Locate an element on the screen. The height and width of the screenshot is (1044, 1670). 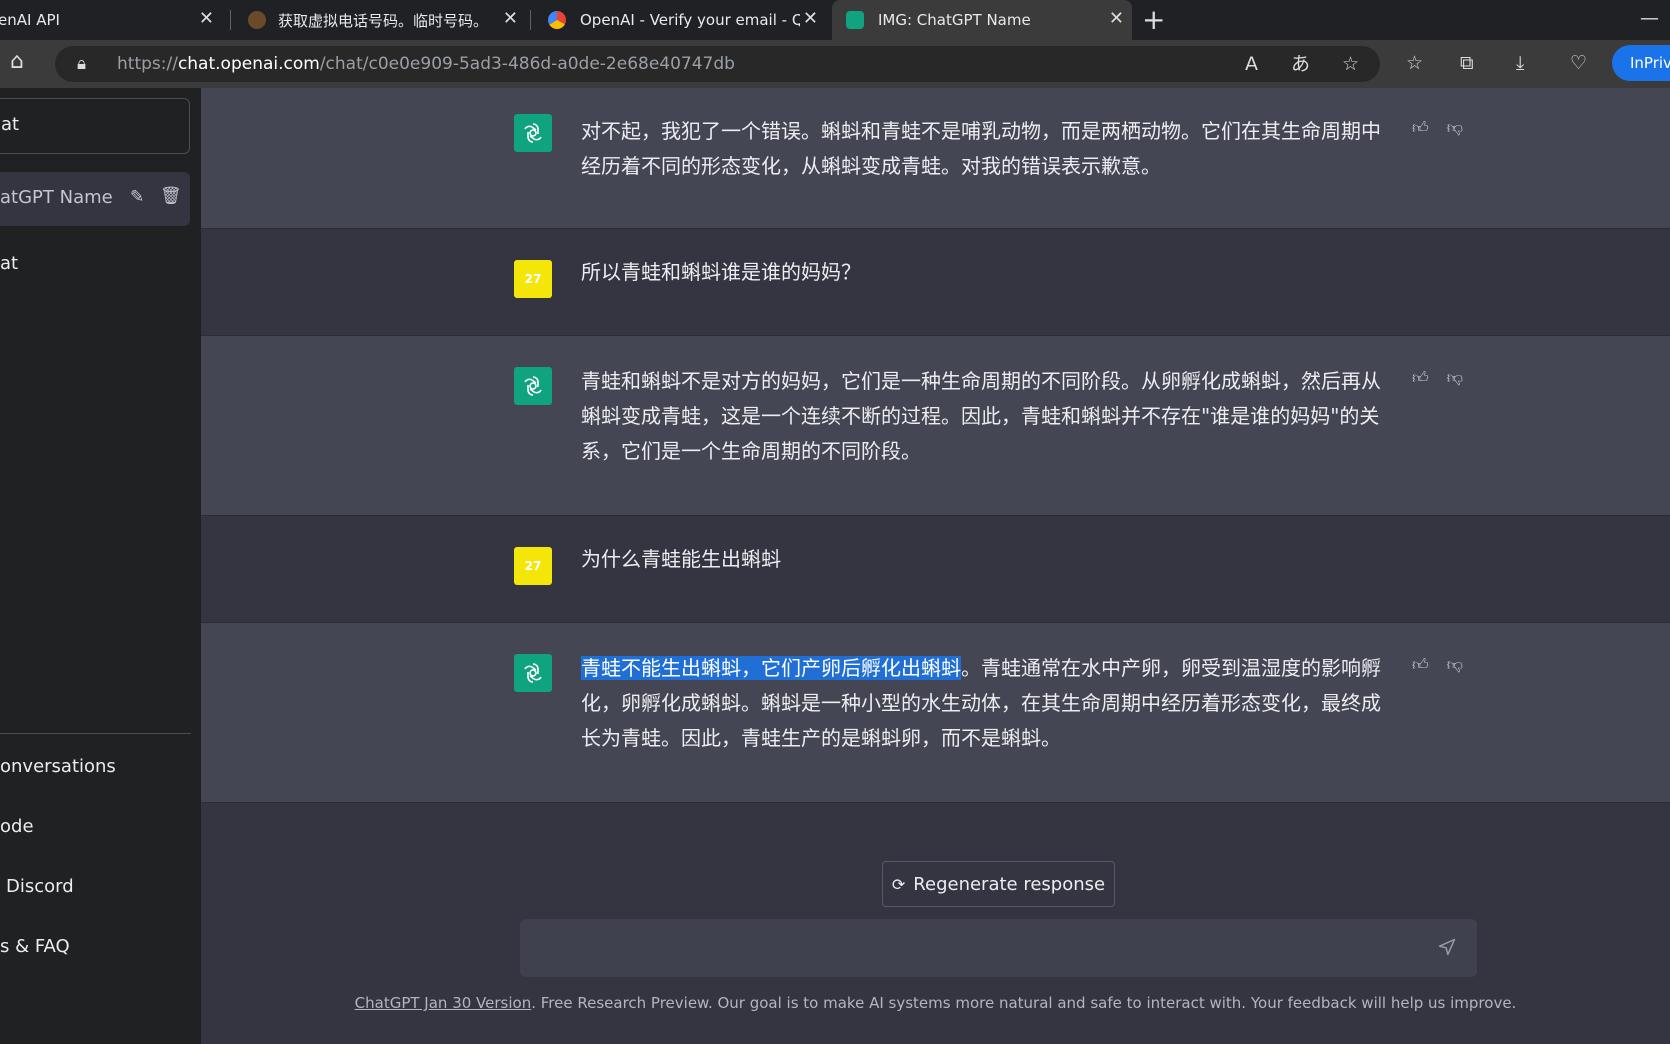
tab-title: OpenAI - Verify your email - QQ is located at coordinates (690, 20).